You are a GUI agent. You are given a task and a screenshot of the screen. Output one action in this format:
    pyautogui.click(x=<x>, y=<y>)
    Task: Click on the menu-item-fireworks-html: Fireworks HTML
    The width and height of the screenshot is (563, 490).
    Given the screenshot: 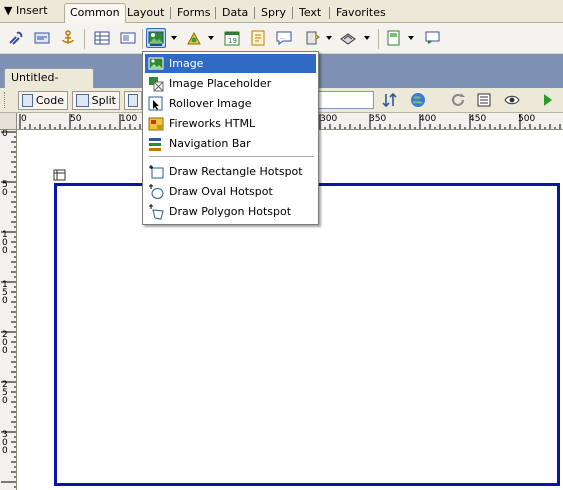 What is the action you would take?
    pyautogui.click(x=230, y=123)
    